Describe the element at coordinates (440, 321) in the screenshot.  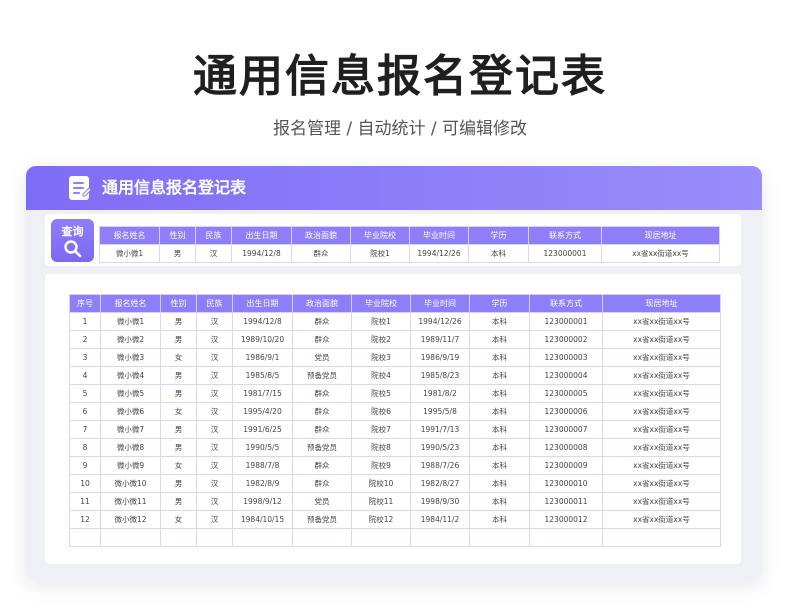
I see `table-cell: 1994/12/26` at that location.